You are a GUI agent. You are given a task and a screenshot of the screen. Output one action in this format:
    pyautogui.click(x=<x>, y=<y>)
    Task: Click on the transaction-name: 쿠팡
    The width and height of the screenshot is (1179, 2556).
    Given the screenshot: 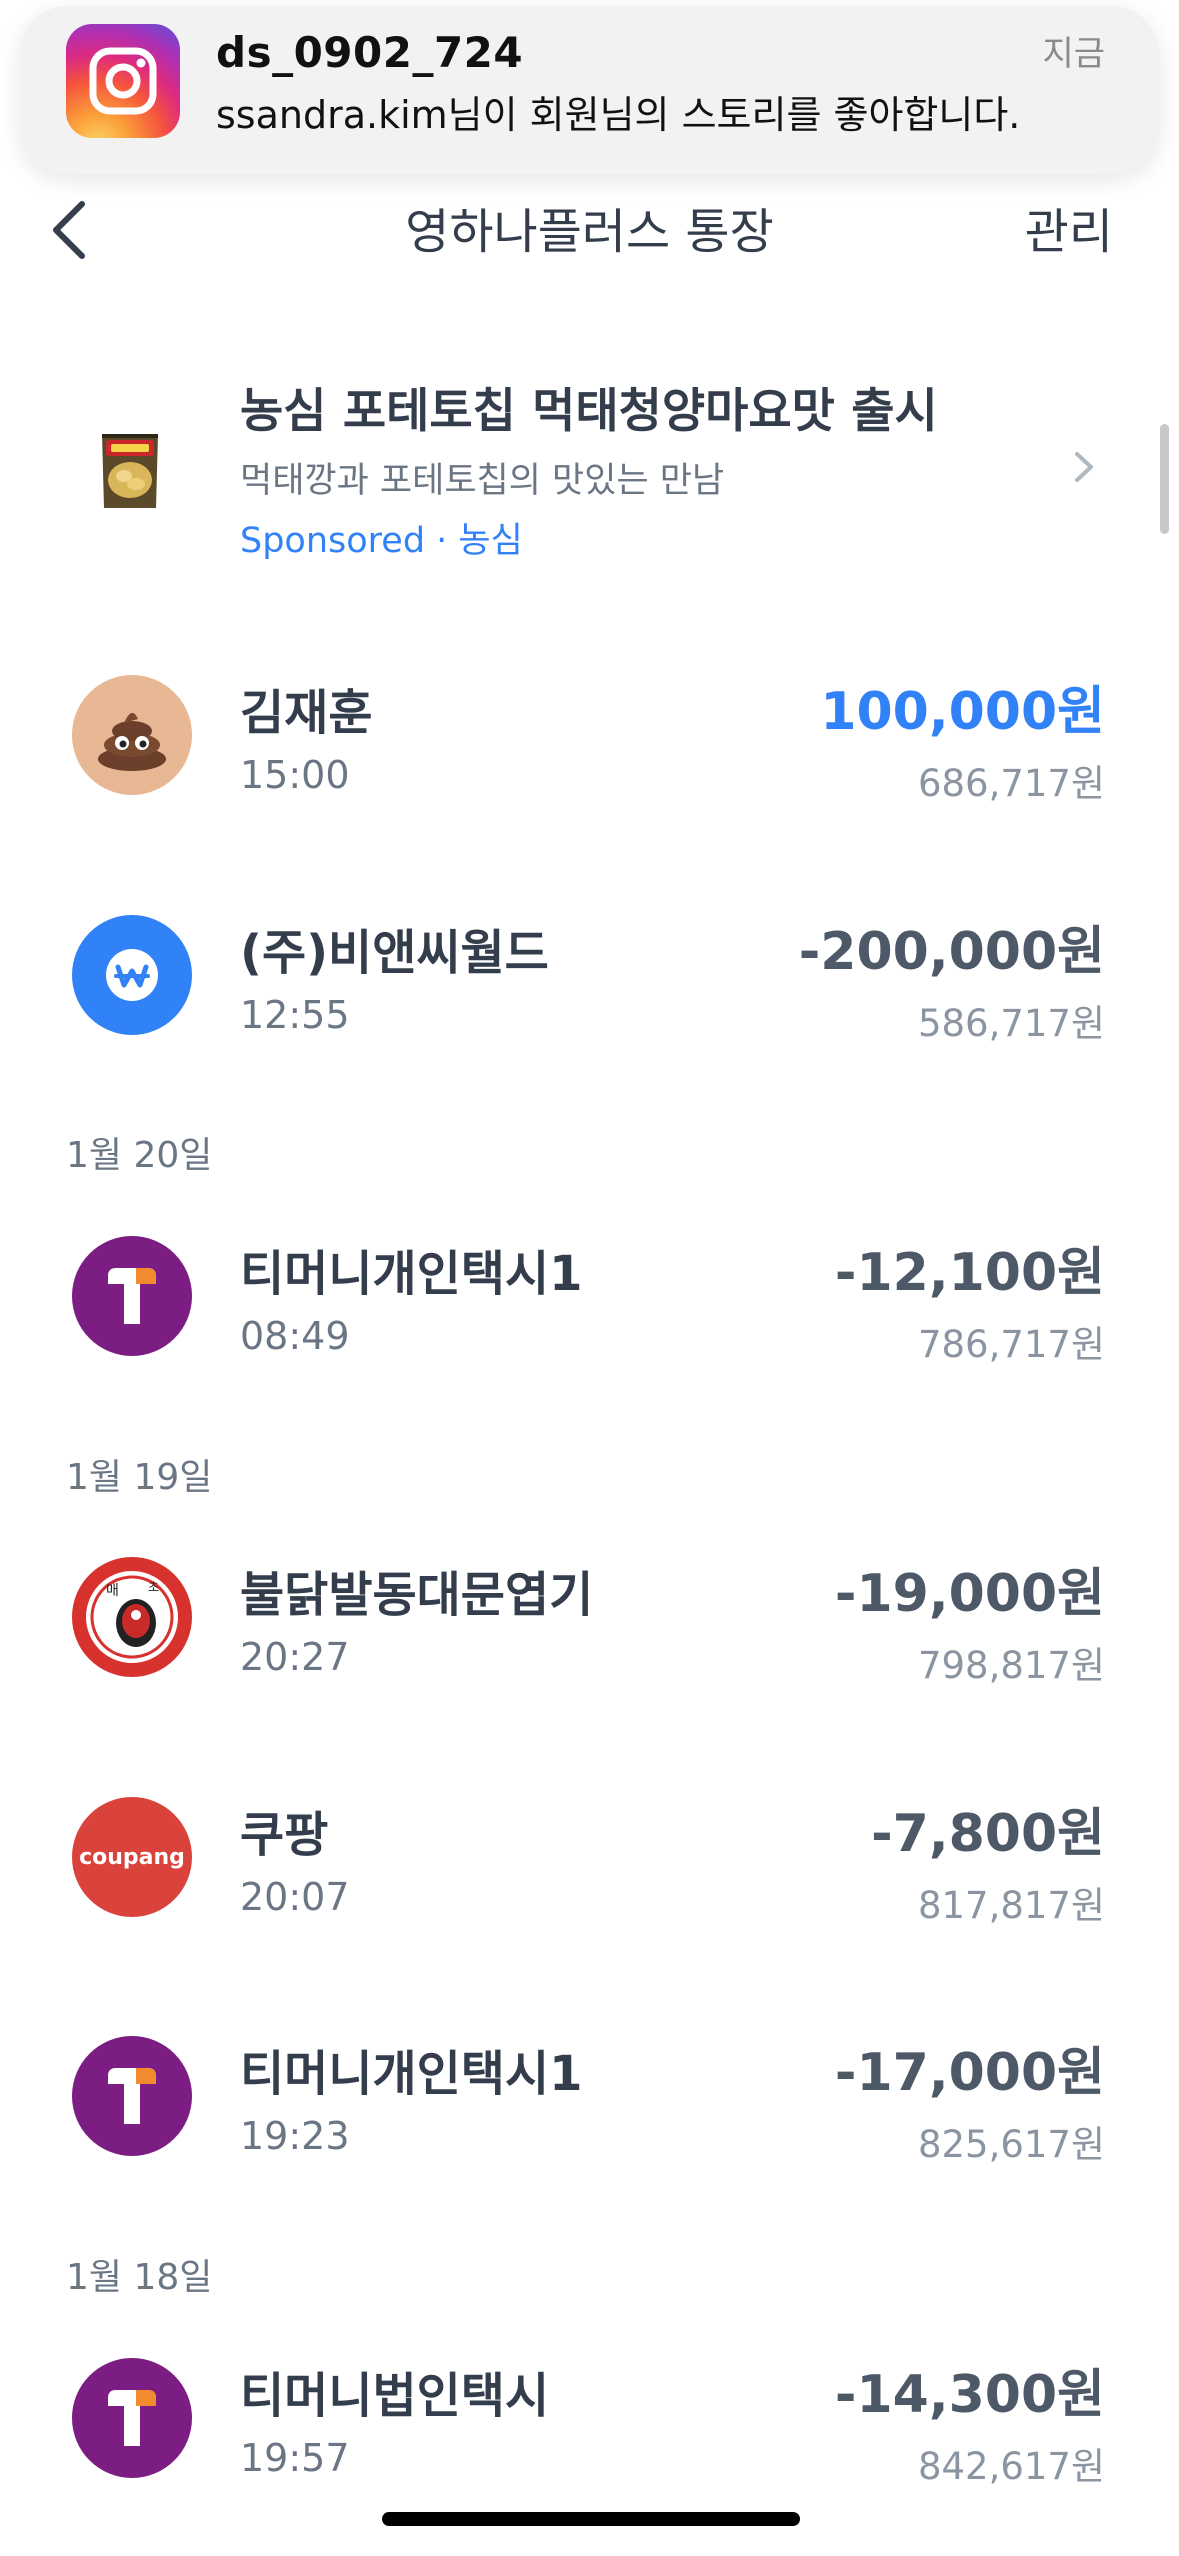 What is the action you would take?
    pyautogui.click(x=284, y=1835)
    